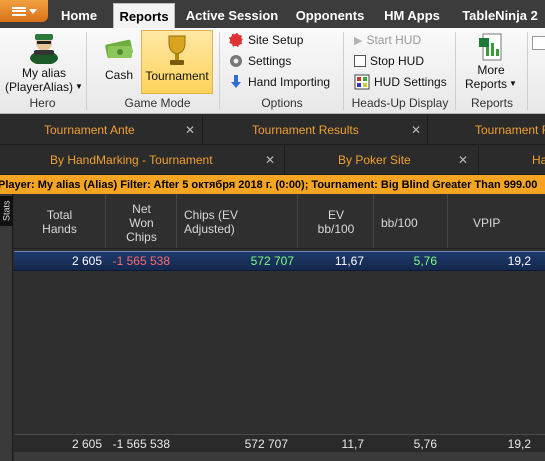 The image size is (545, 461). What do you see at coordinates (279, 248) in the screenshot?
I see `header-divider` at bounding box center [279, 248].